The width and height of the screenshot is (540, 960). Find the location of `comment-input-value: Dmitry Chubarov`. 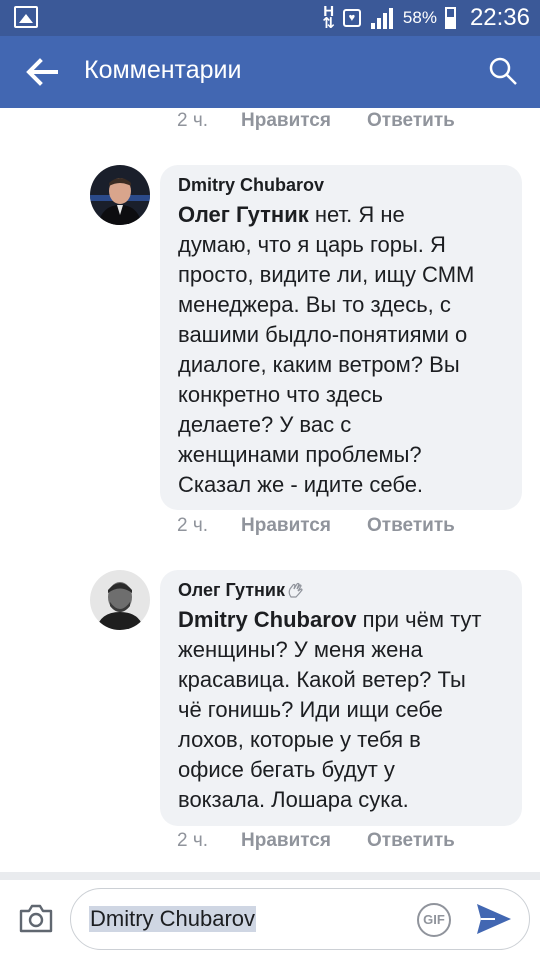

comment-input-value: Dmitry Chubarov is located at coordinates (173, 919).